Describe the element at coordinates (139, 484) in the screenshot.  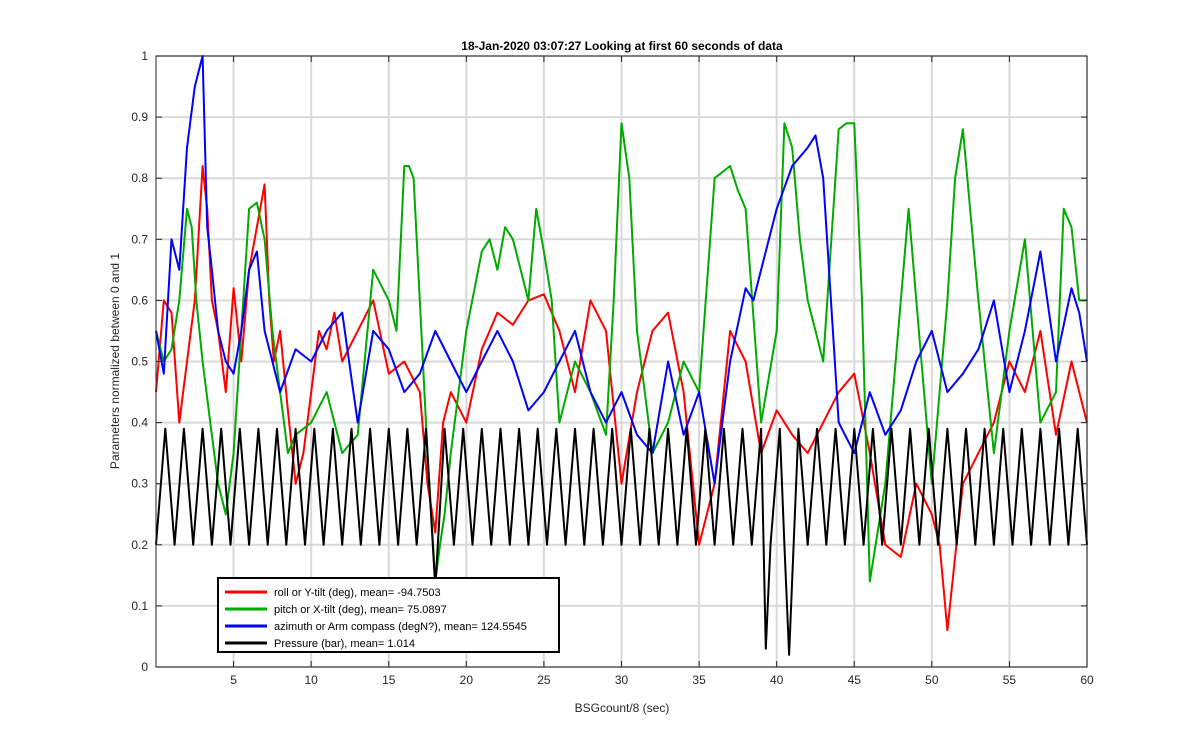
I see `y-tick-label: 0.3` at that location.